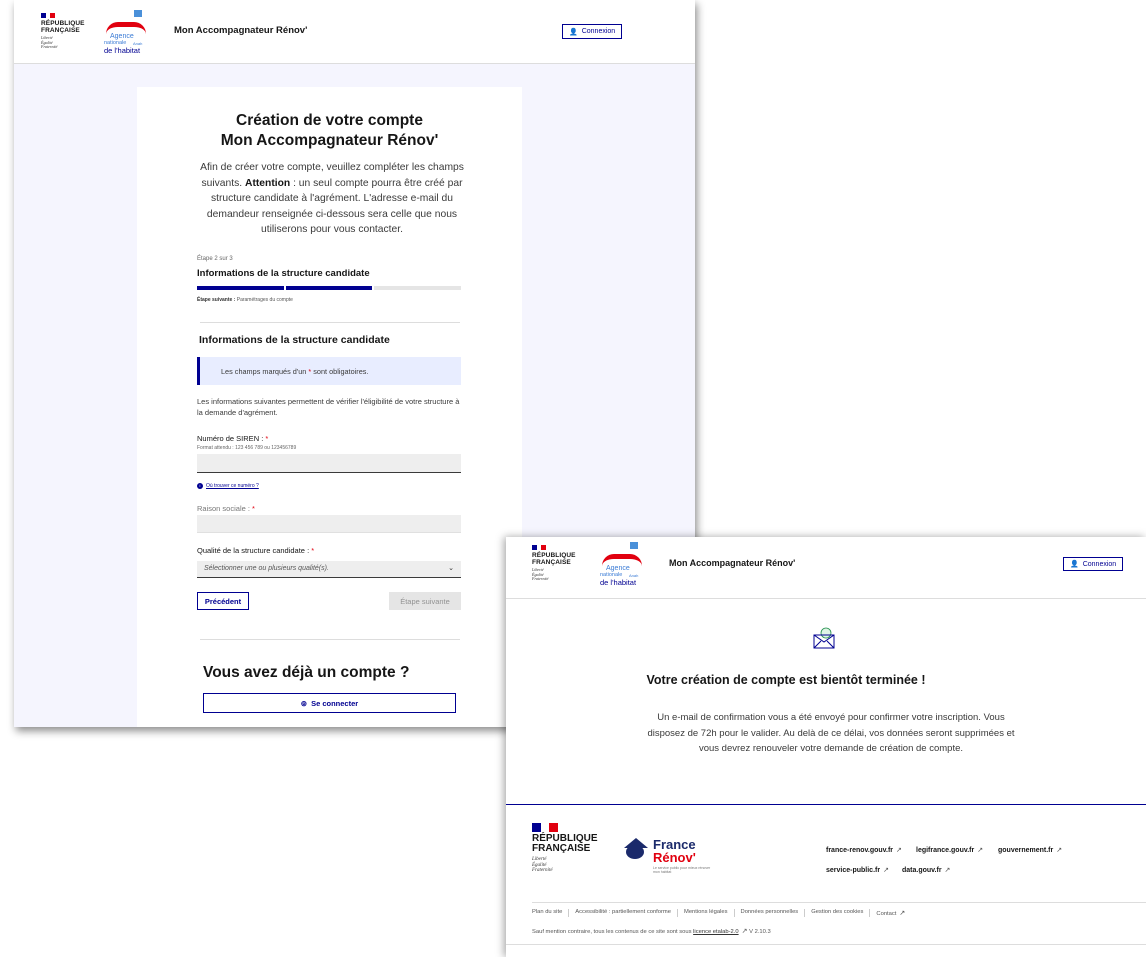  What do you see at coordinates (760, 932) in the screenshot?
I see `version-text: V 2.10.3` at bounding box center [760, 932].